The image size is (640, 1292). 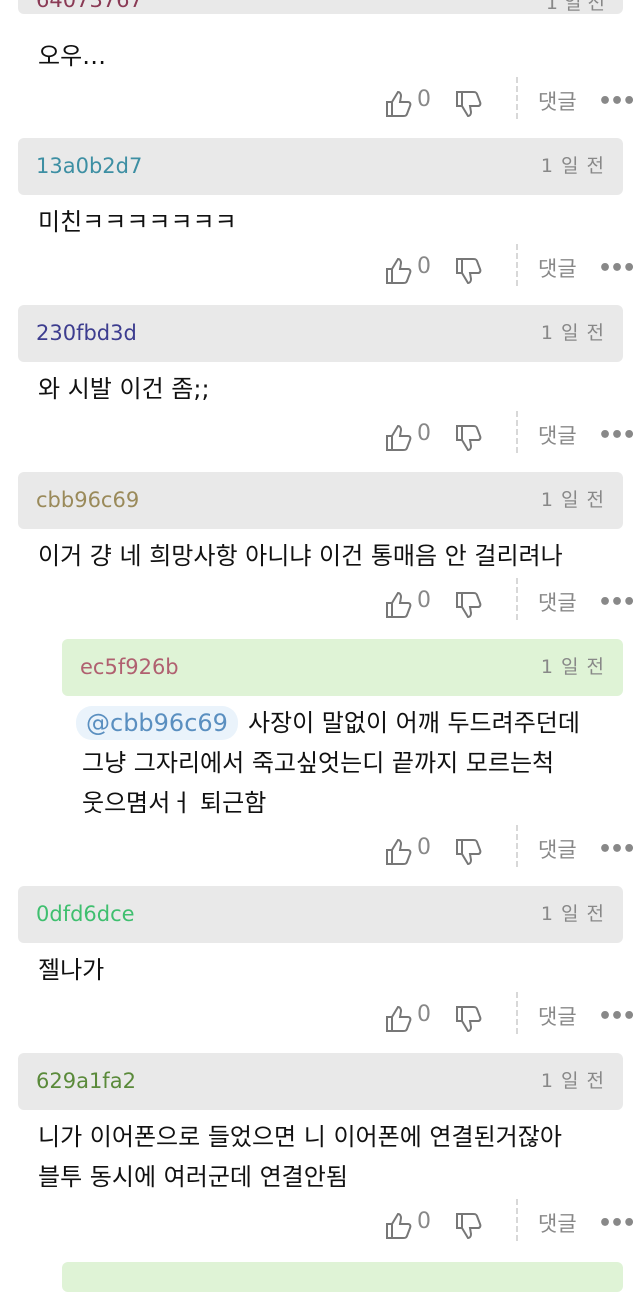 I want to click on comment-author: cbb96c69, so click(x=87, y=500).